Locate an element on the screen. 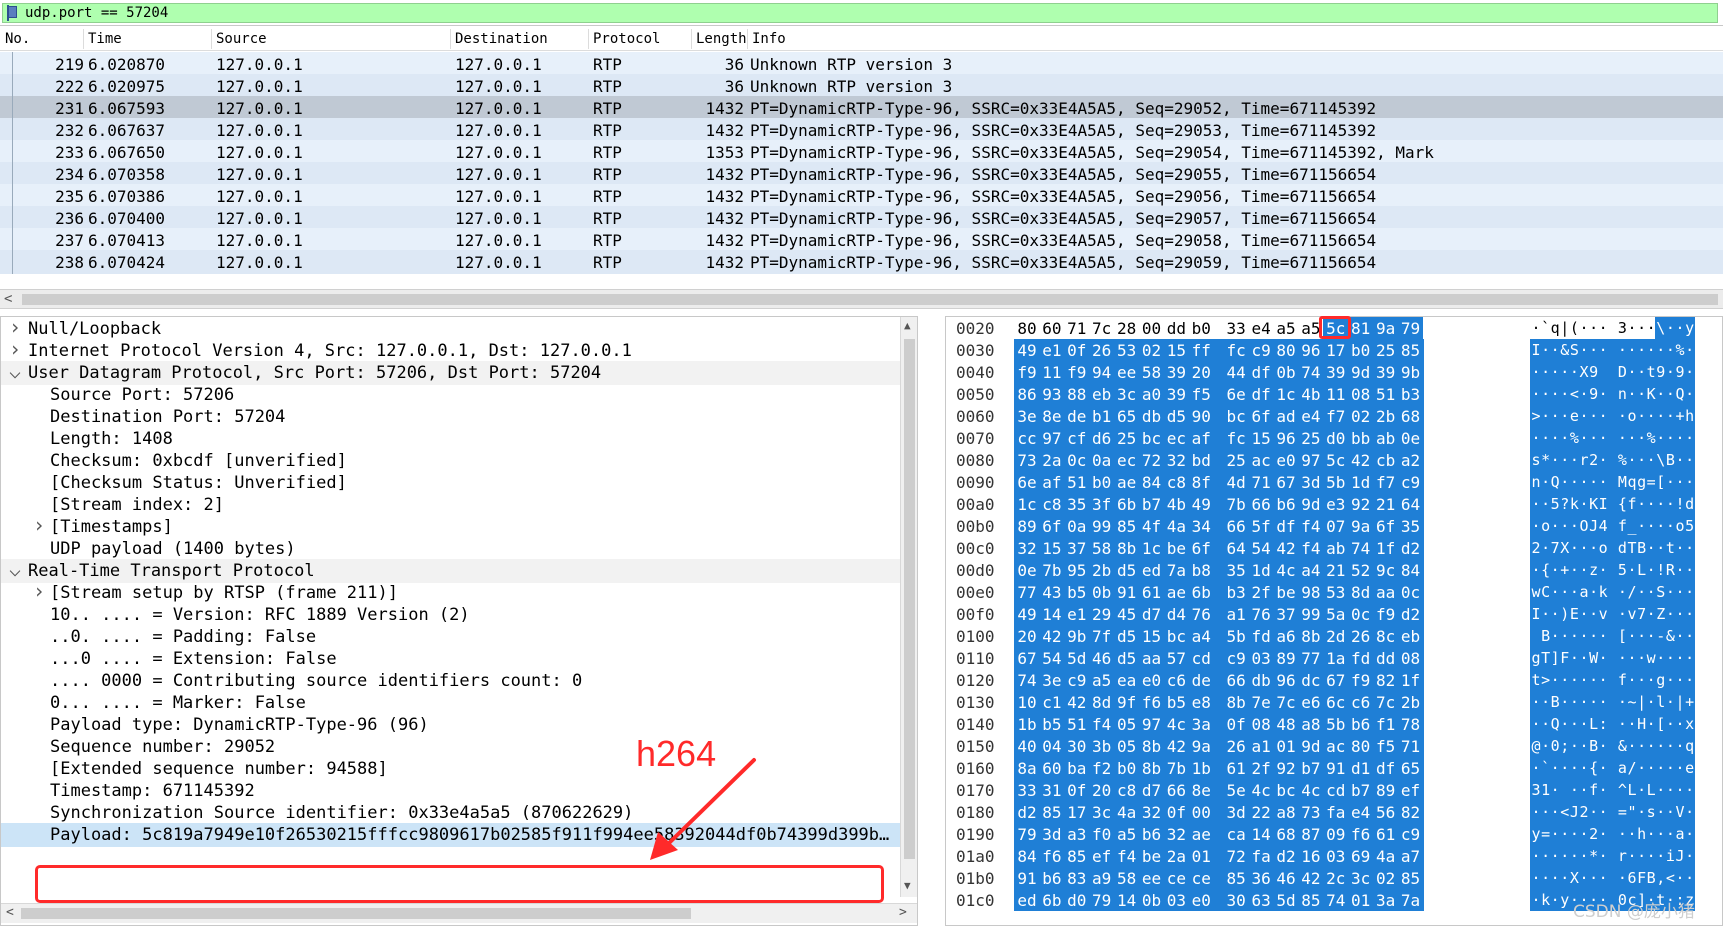  hex-byte: 4c is located at coordinates (1176, 724).